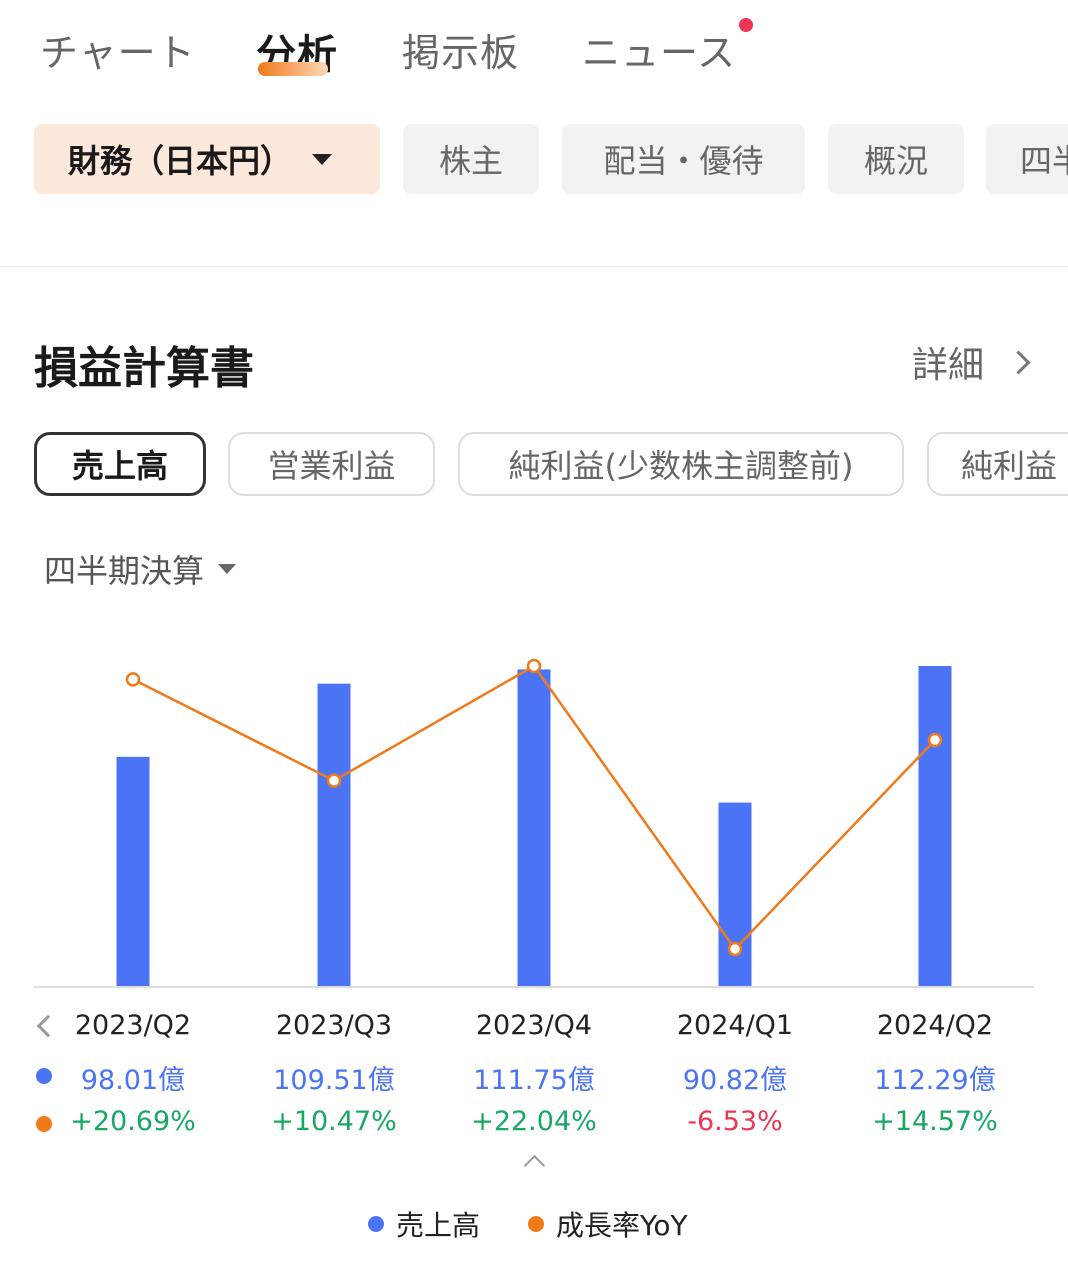 Image resolution: width=1068 pixels, height=1272 pixels. I want to click on chip-financials: 財務（日本円）, so click(207, 159).